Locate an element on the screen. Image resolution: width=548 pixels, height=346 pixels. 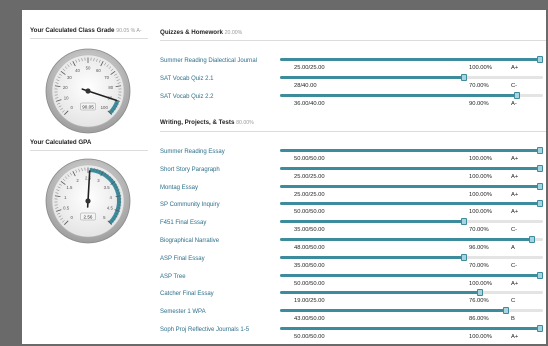
gauge-tick-label: 60 is located at coordinates (98, 70).